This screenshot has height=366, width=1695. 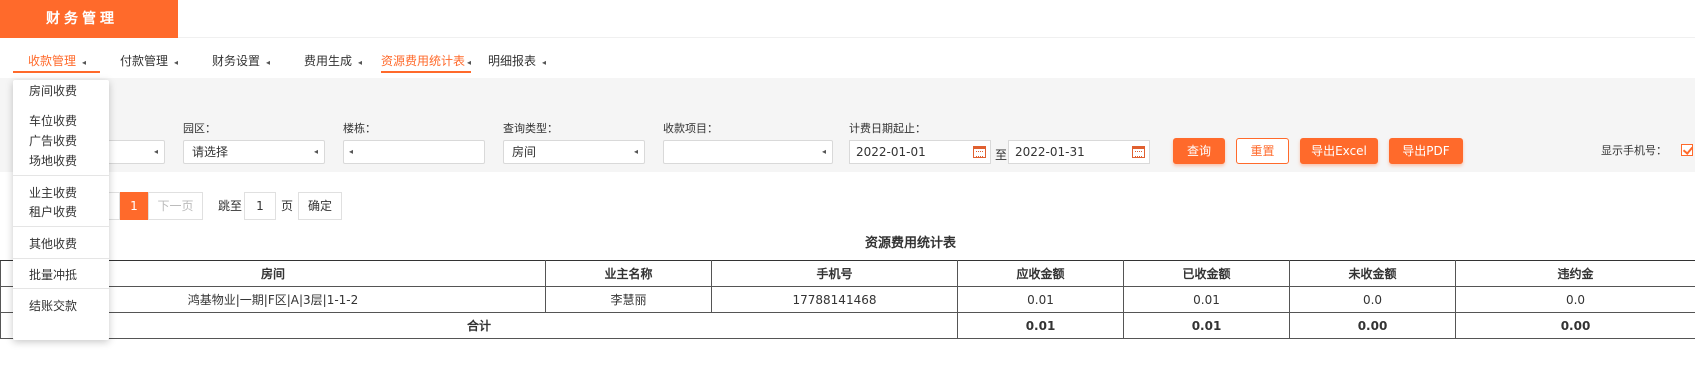 What do you see at coordinates (1372, 325) in the screenshot?
I see `total-unreceived: 0.00` at bounding box center [1372, 325].